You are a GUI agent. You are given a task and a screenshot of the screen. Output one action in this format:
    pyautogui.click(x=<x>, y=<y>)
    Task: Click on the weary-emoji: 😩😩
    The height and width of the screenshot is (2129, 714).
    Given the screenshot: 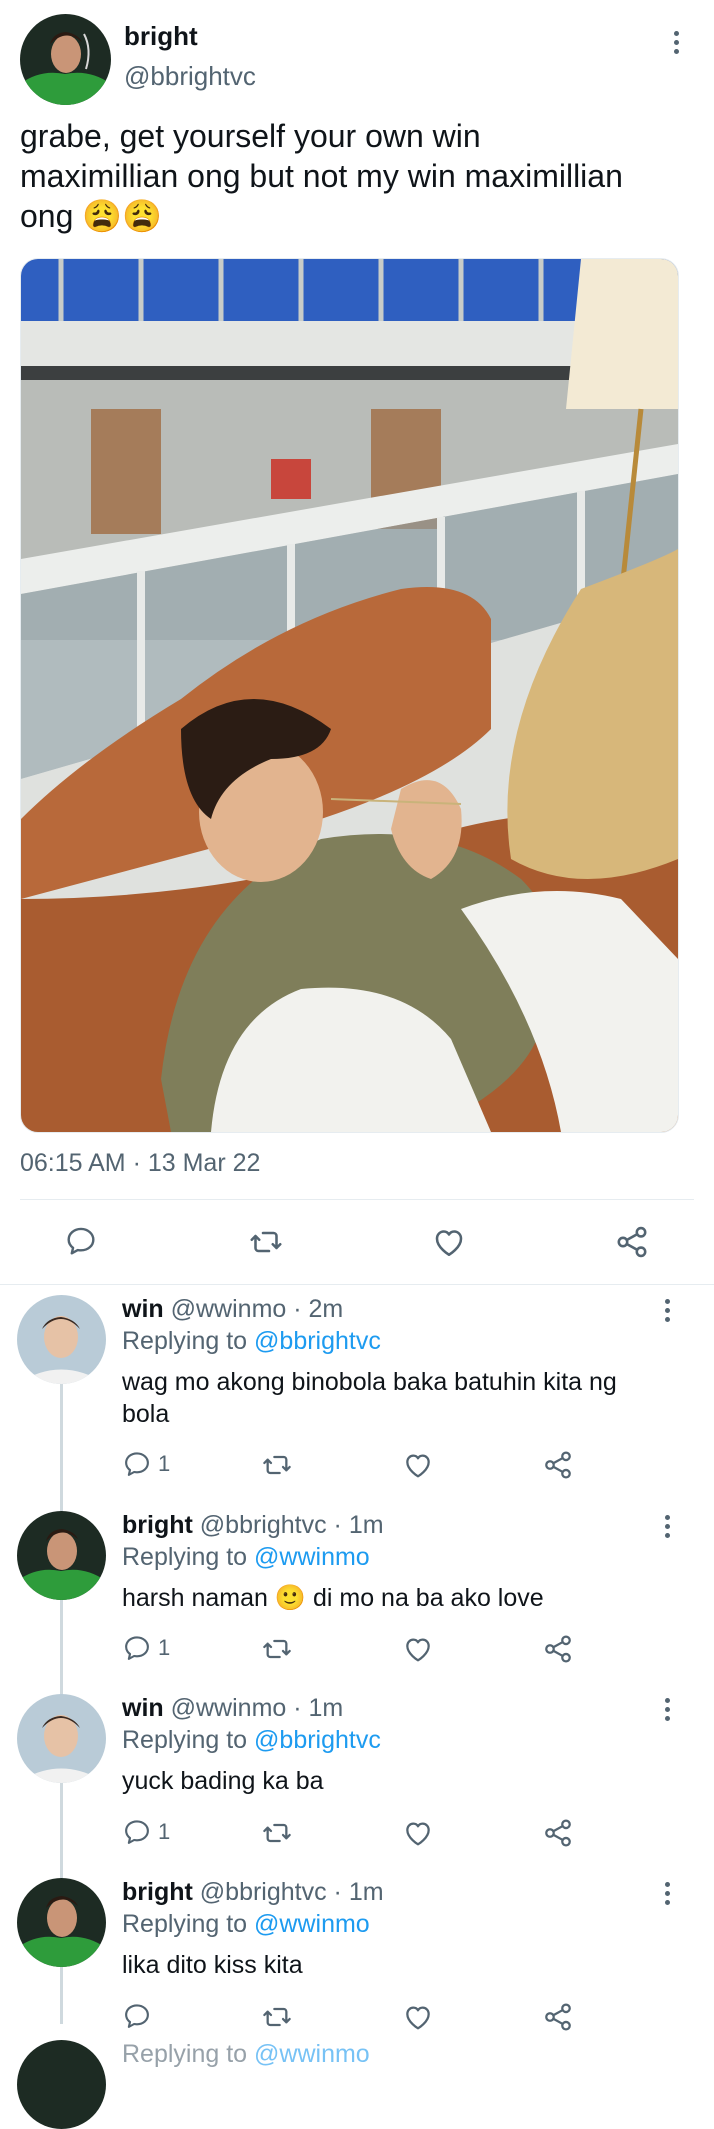 What is the action you would take?
    pyautogui.click(x=122, y=216)
    